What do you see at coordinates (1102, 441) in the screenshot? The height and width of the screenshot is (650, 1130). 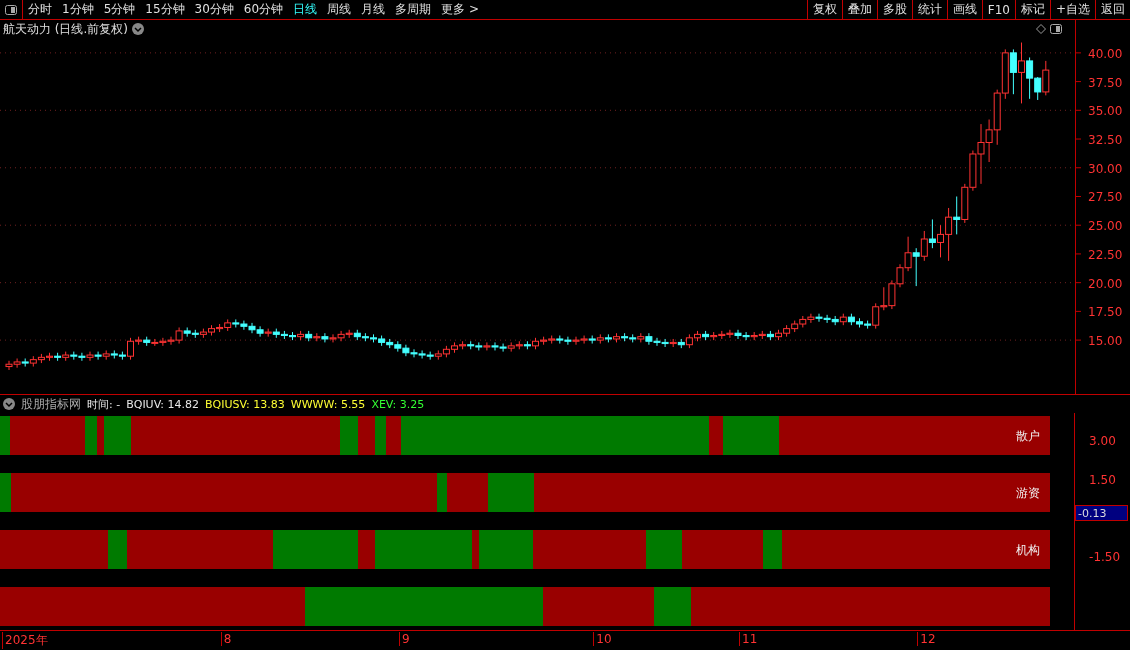 I see `indicator-axis-label: 3.00` at bounding box center [1102, 441].